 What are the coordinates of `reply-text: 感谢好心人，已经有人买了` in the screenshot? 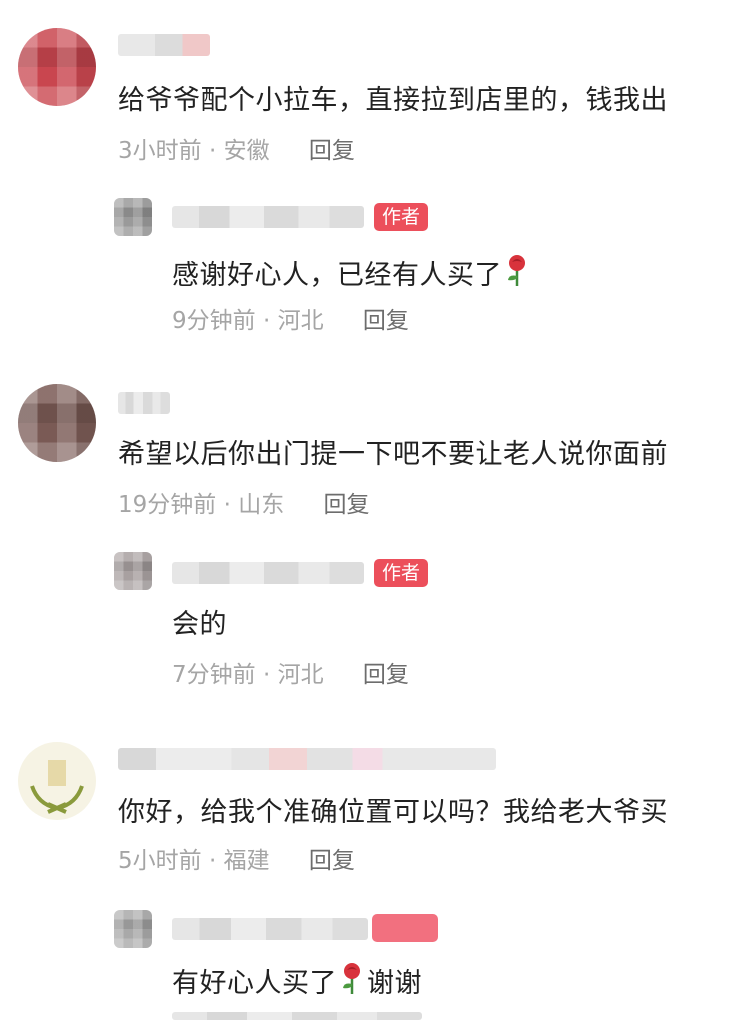 It's located at (352, 273).